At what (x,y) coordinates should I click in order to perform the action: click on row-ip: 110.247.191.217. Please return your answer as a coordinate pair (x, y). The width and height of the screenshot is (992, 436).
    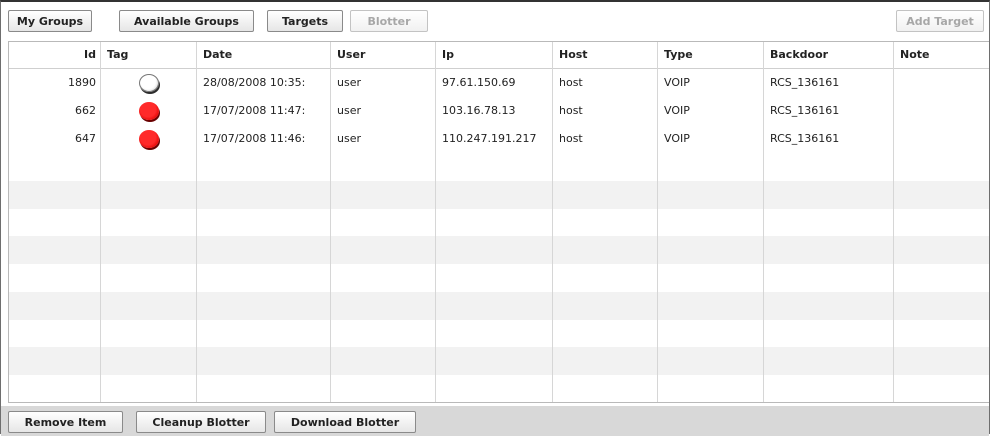
    Looking at the image, I should click on (489, 138).